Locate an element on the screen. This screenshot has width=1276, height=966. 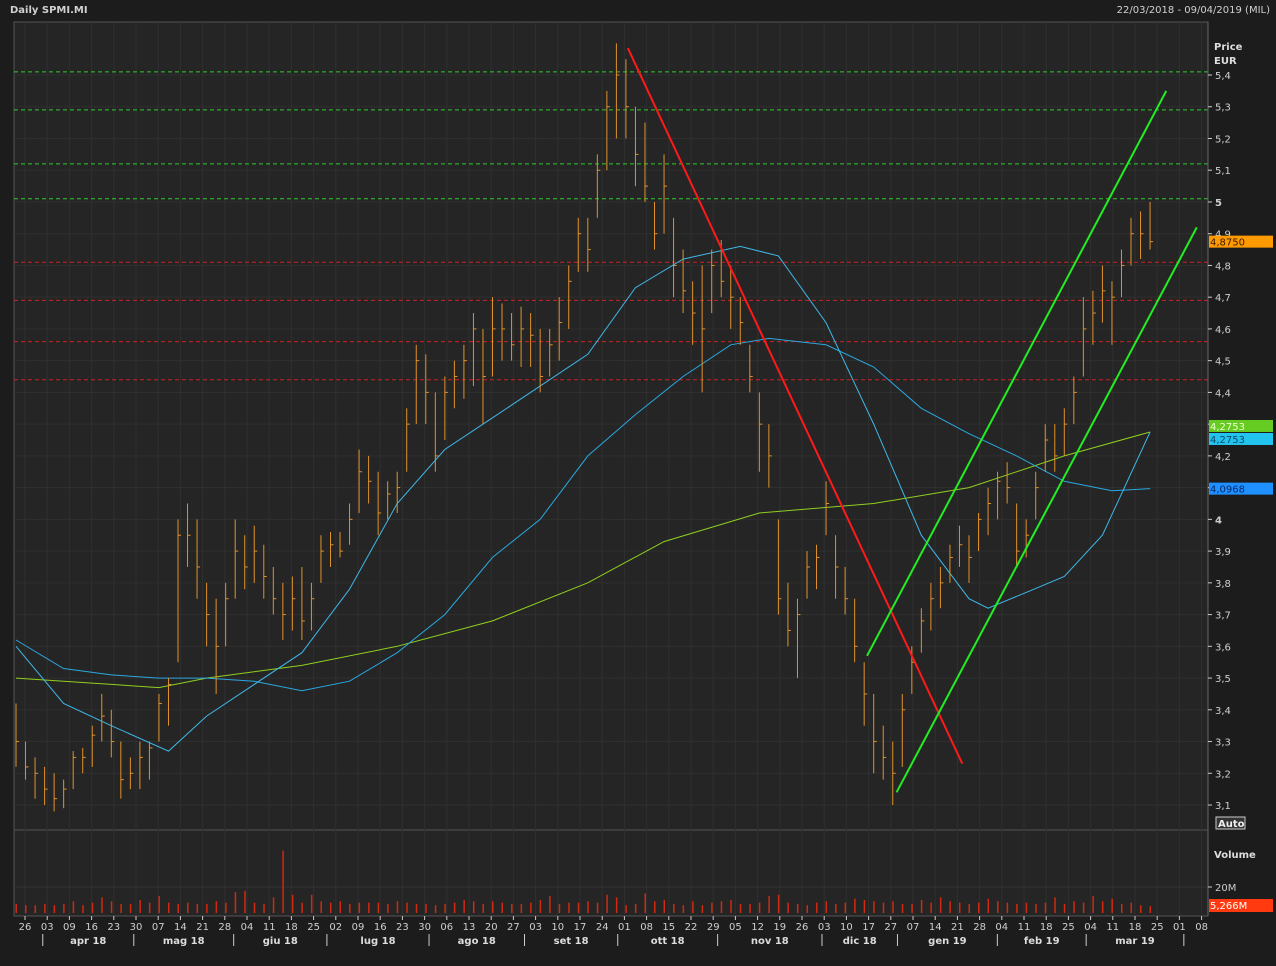
date-tick-label: 19 is located at coordinates (779, 927).